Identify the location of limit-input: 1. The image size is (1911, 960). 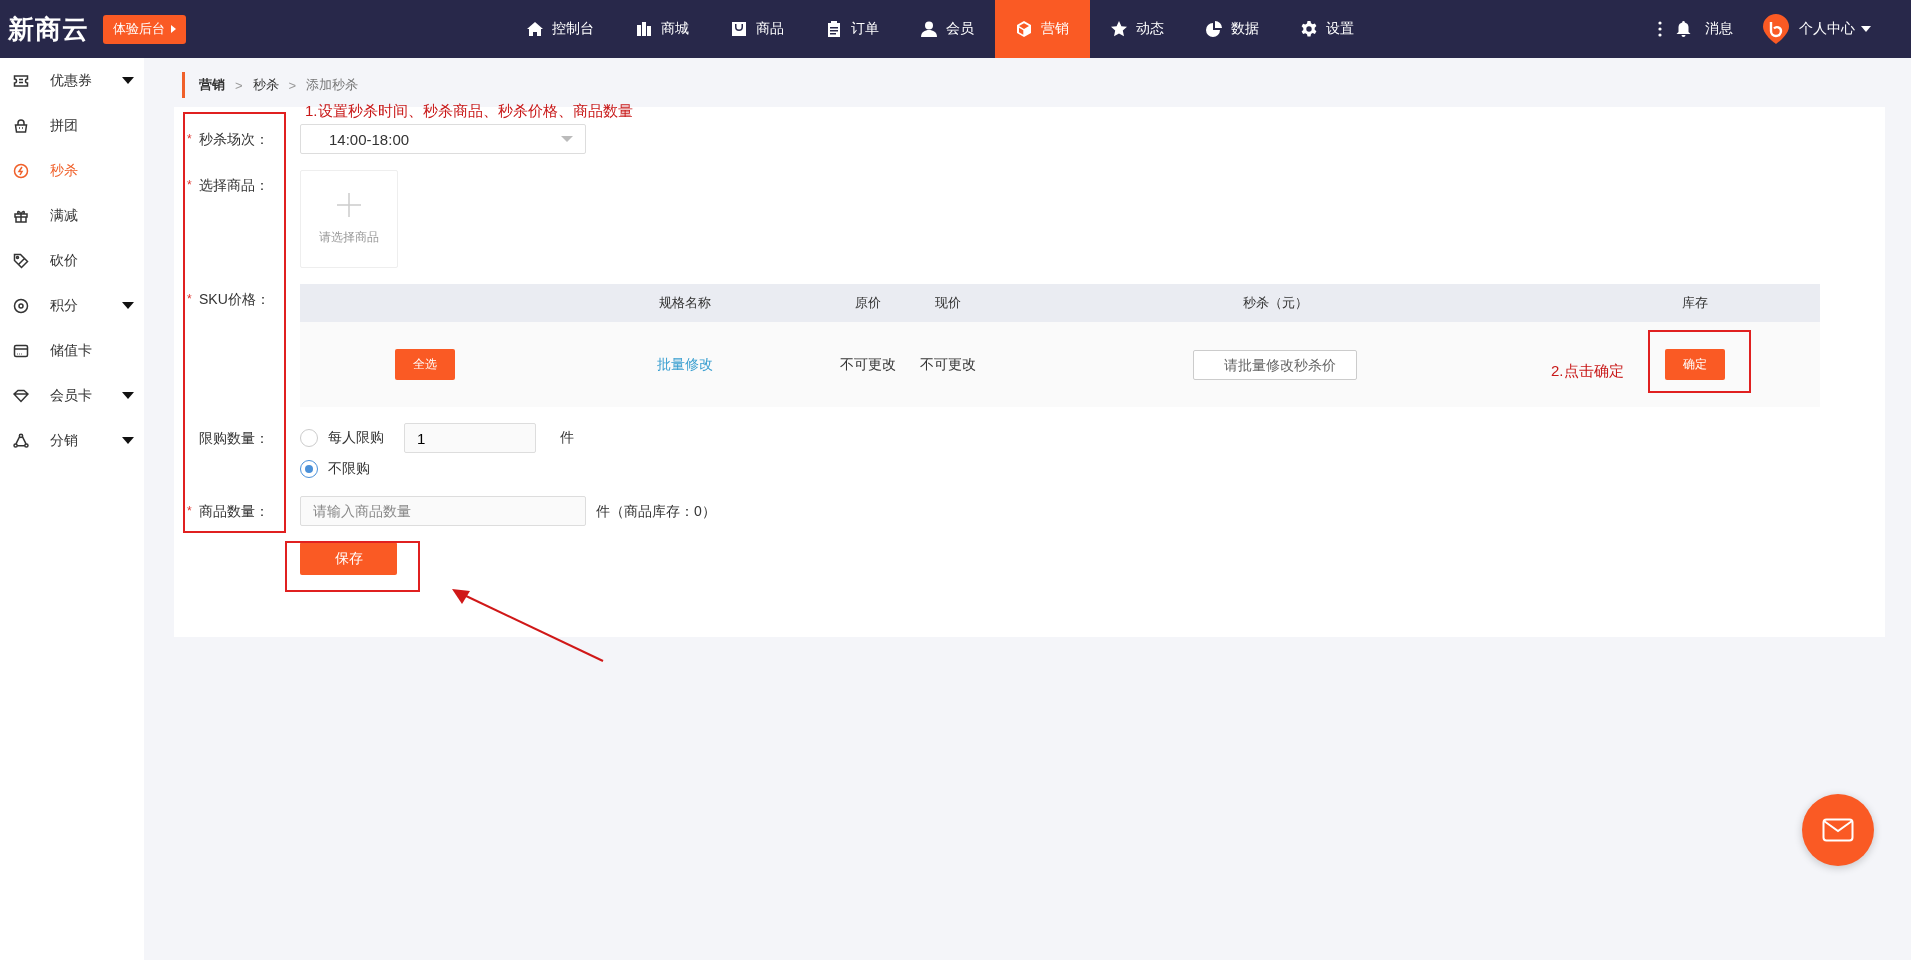
(470, 438).